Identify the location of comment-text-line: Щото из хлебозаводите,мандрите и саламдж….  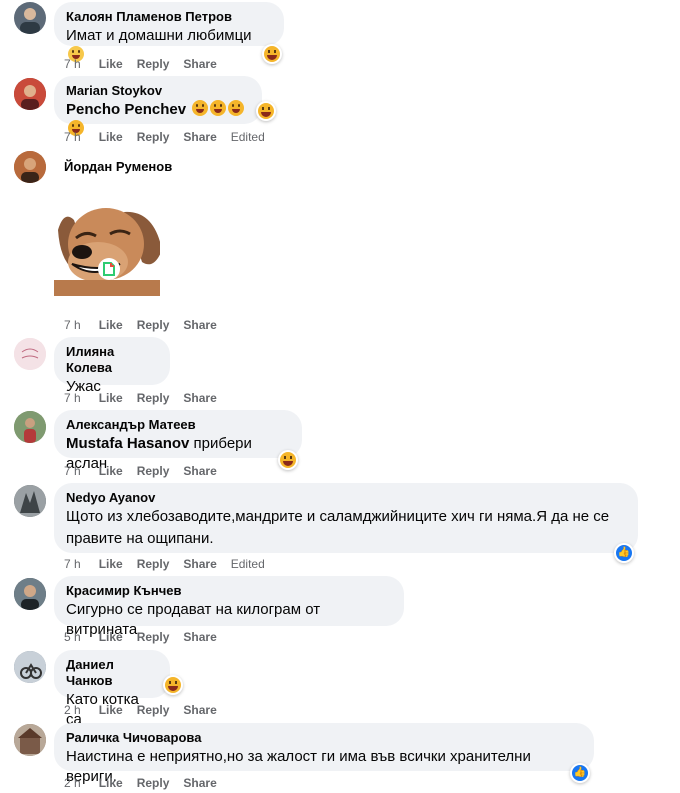
(338, 516).